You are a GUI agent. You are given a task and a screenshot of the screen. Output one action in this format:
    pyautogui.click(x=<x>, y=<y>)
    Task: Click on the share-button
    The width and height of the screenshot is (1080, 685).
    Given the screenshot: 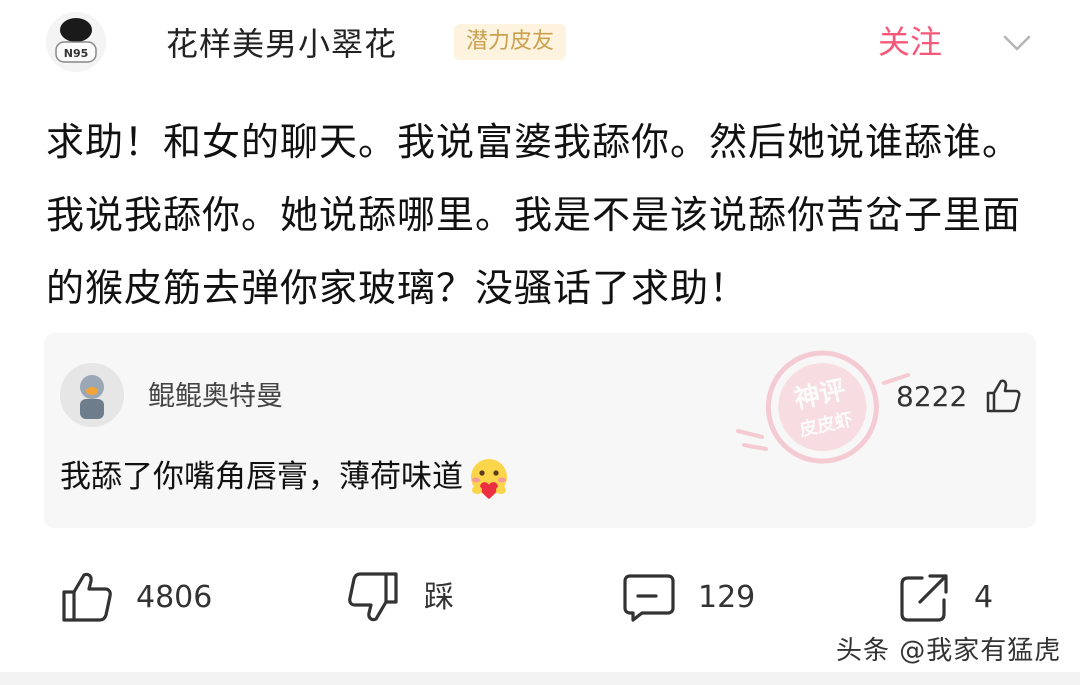 What is the action you would take?
    pyautogui.click(x=925, y=597)
    